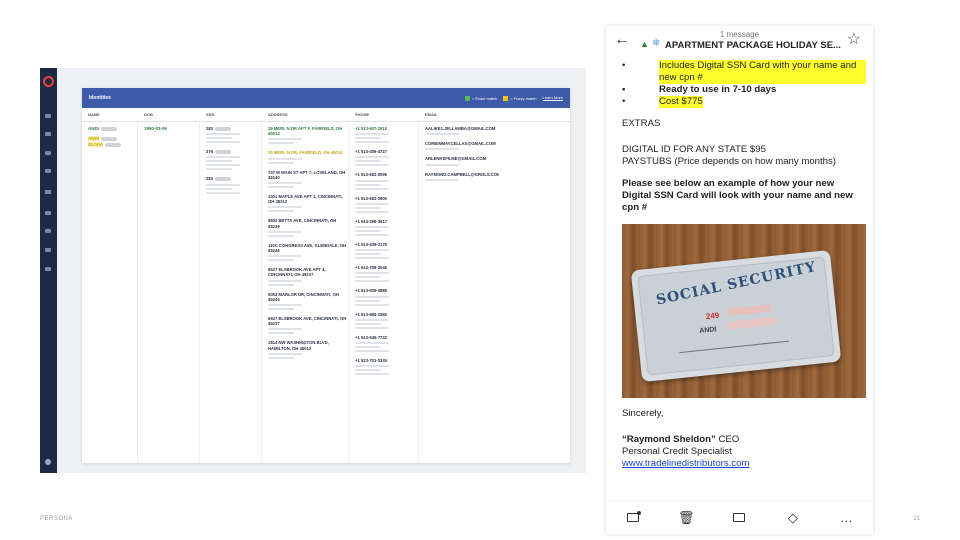 The height and width of the screenshot is (540, 960). Describe the element at coordinates (303, 296) in the screenshot. I see `record-value: 5053 MARLOR DR, CINCINNATI, OH 45244` at that location.